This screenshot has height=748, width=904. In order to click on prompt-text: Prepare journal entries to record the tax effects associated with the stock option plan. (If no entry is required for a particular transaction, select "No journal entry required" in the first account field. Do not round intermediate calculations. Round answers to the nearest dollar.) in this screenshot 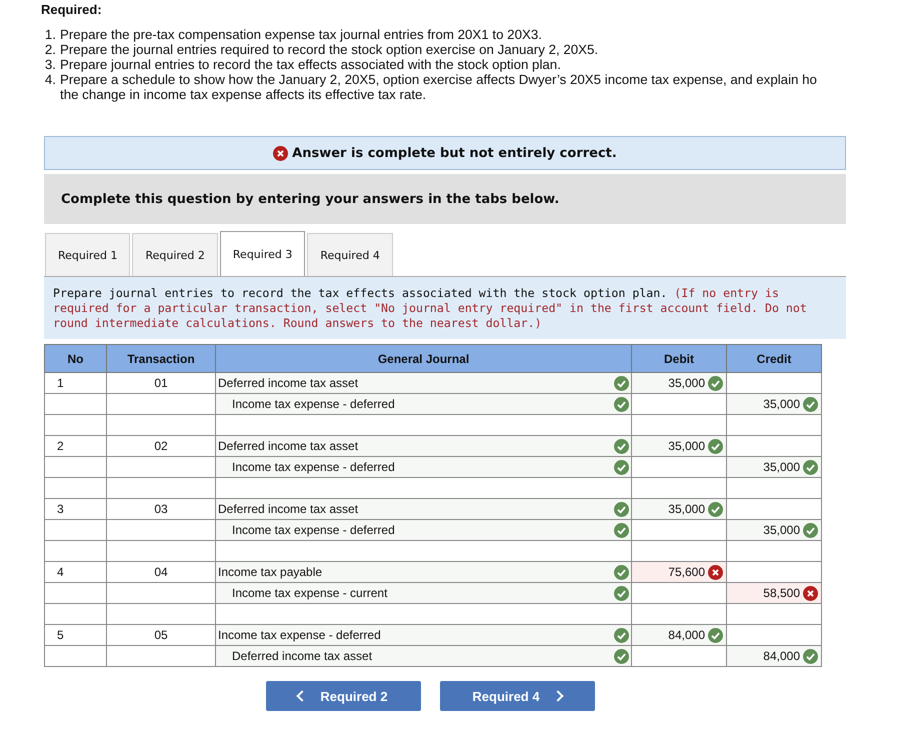, I will do `click(430, 308)`.